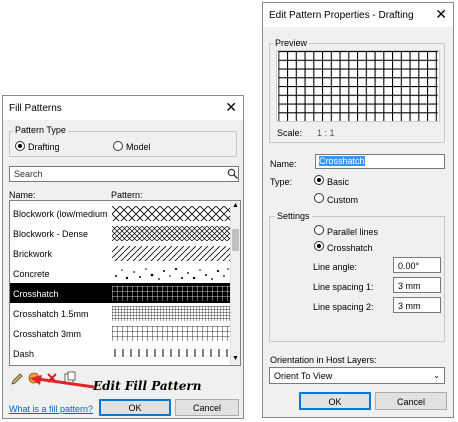 This screenshot has height=422, width=458. What do you see at coordinates (35, 108) in the screenshot?
I see `dialog-title: Fill Patterns` at bounding box center [35, 108].